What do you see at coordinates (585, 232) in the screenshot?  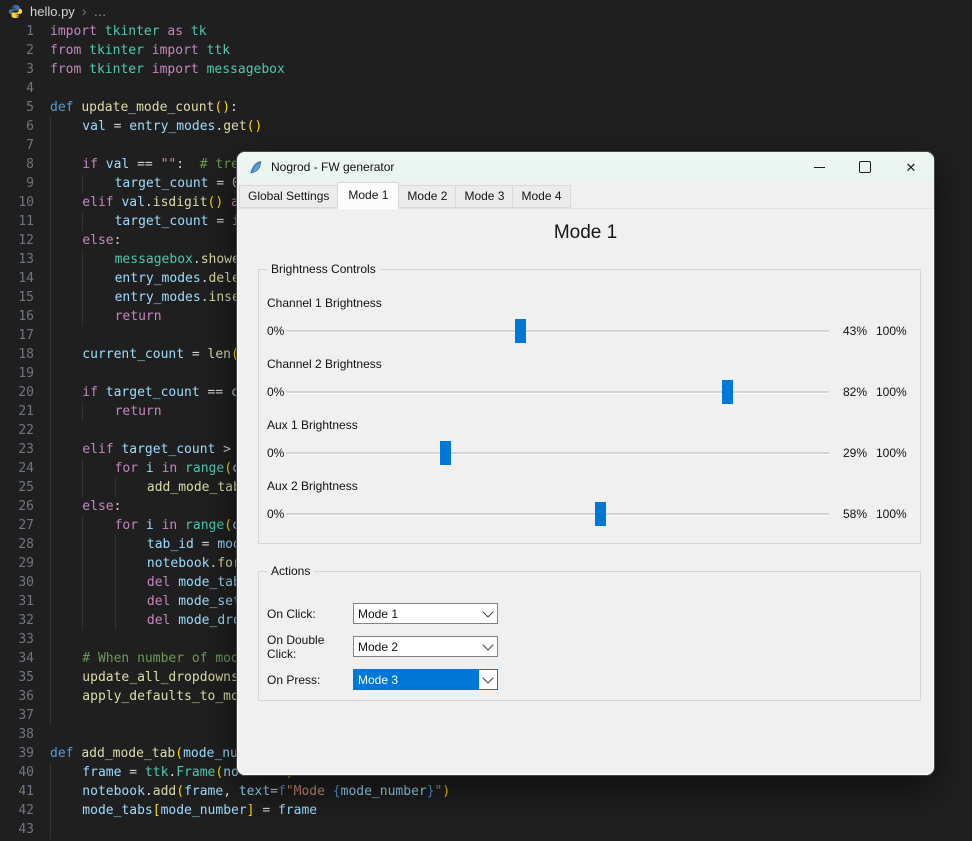 I see `mode-heading: Mode 1` at bounding box center [585, 232].